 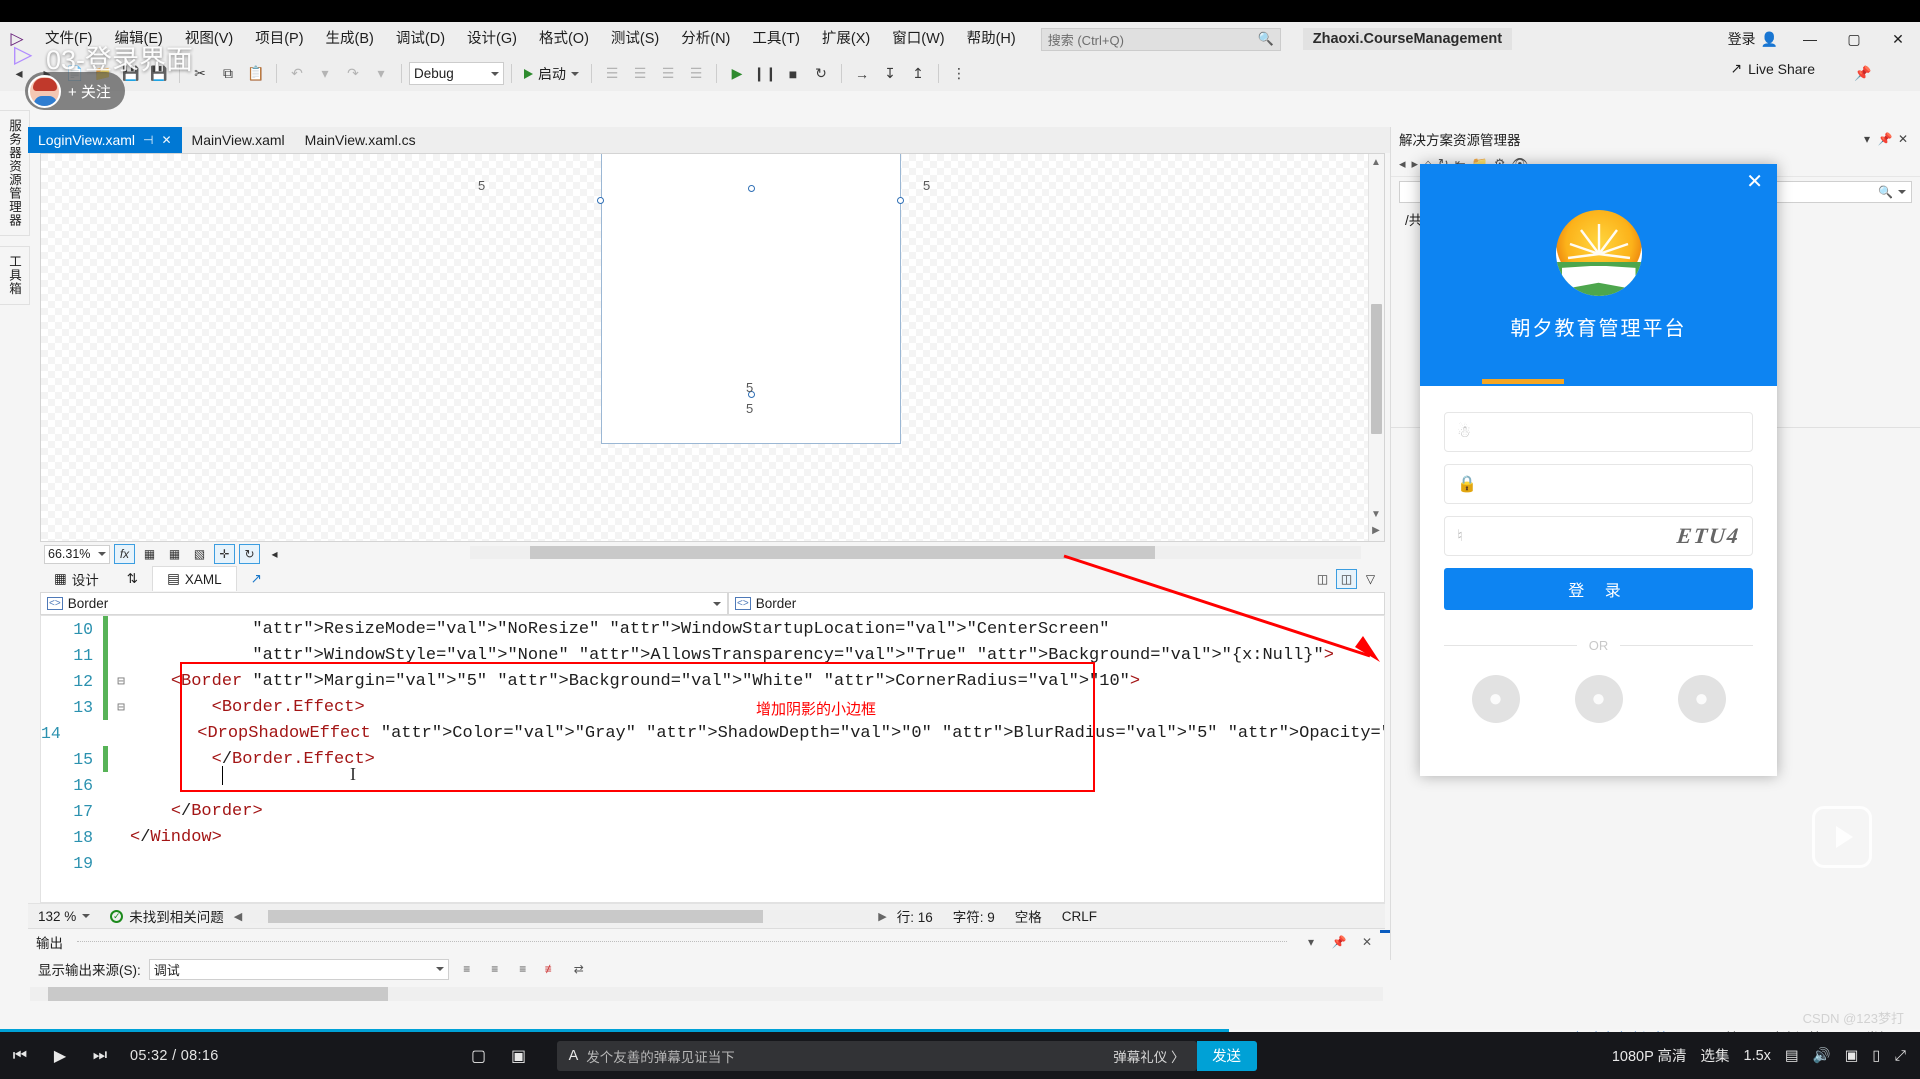 What do you see at coordinates (991, 39) in the screenshot?
I see `menu-help: 帮助(H)` at bounding box center [991, 39].